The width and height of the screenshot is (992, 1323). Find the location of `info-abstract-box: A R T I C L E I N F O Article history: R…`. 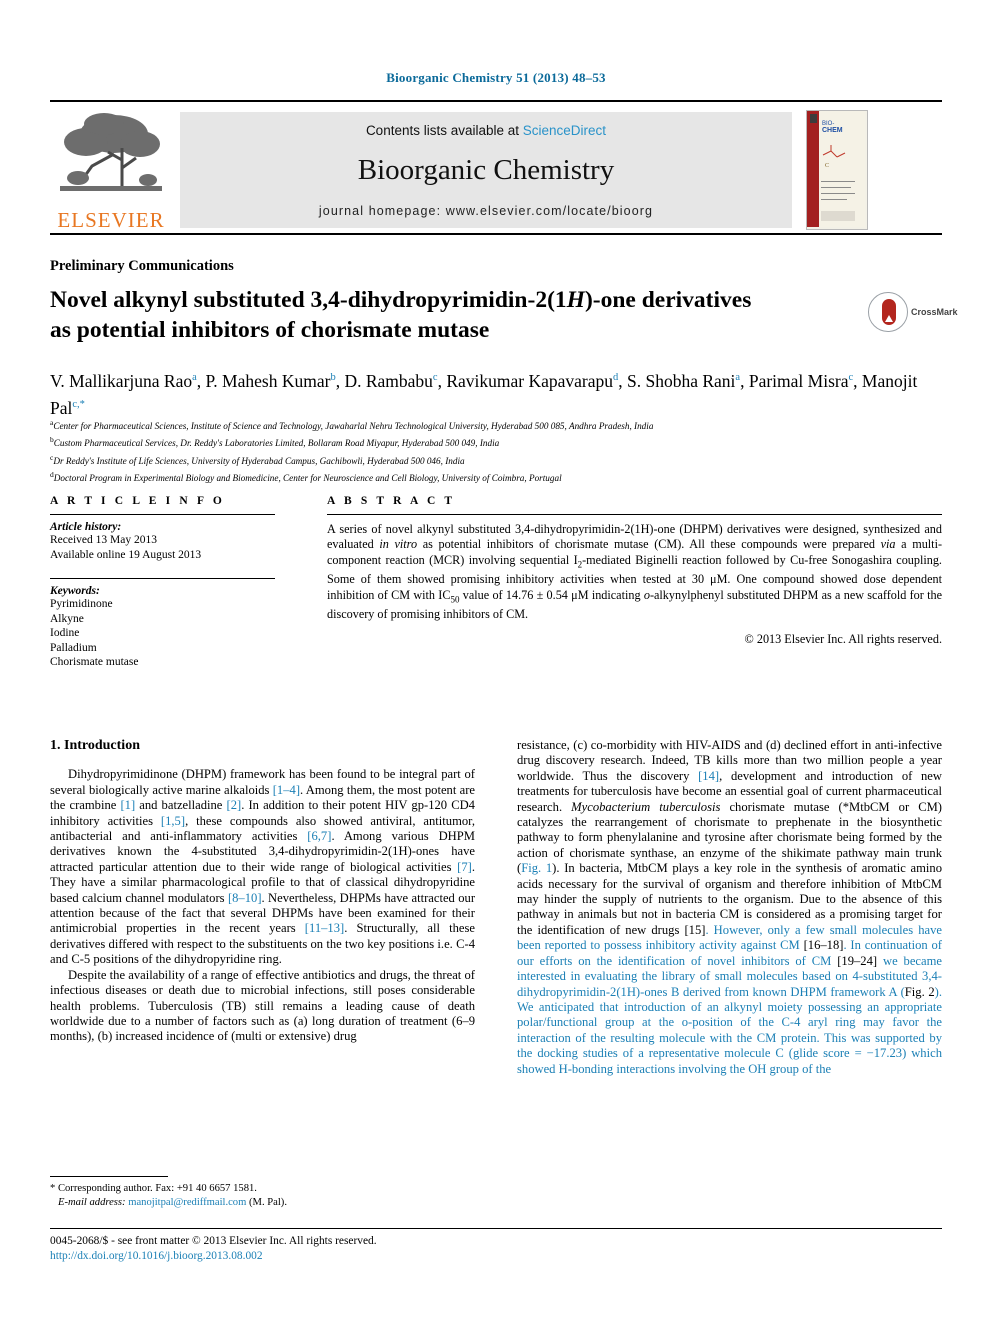

info-abstract-box: A R T I C L E I N F O Article history: R… is located at coordinates (496, 587).